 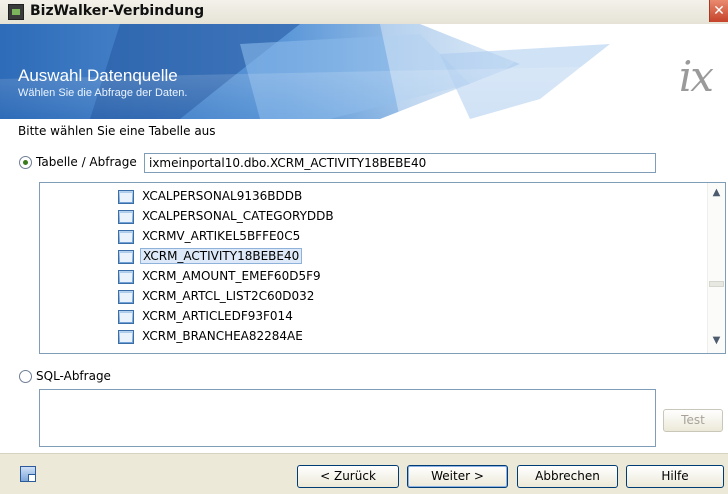 I want to click on test-button: Test, so click(x=693, y=420).